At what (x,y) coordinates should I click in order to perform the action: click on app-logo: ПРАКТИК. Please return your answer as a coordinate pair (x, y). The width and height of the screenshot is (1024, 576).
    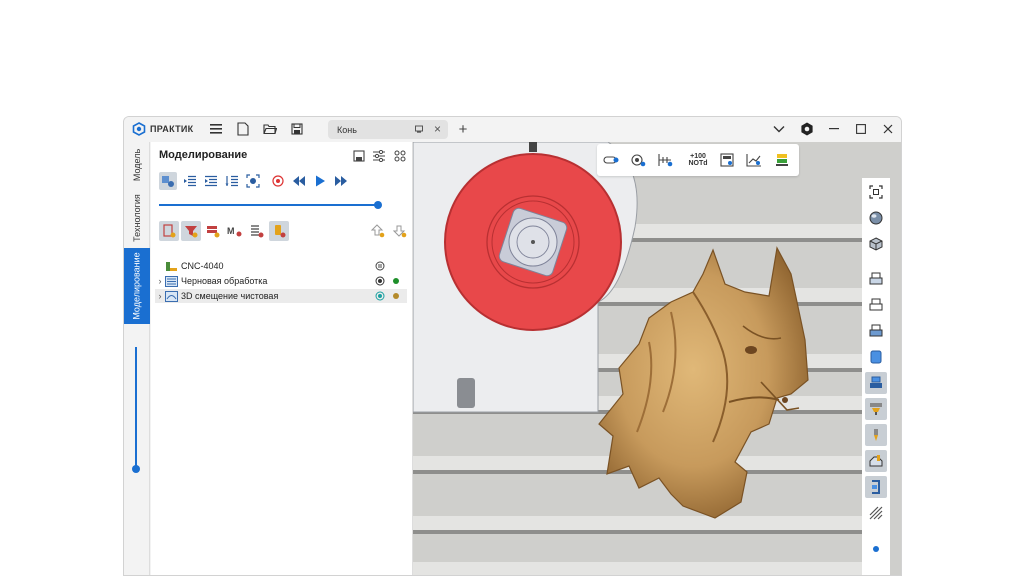
    Looking at the image, I should click on (162, 129).